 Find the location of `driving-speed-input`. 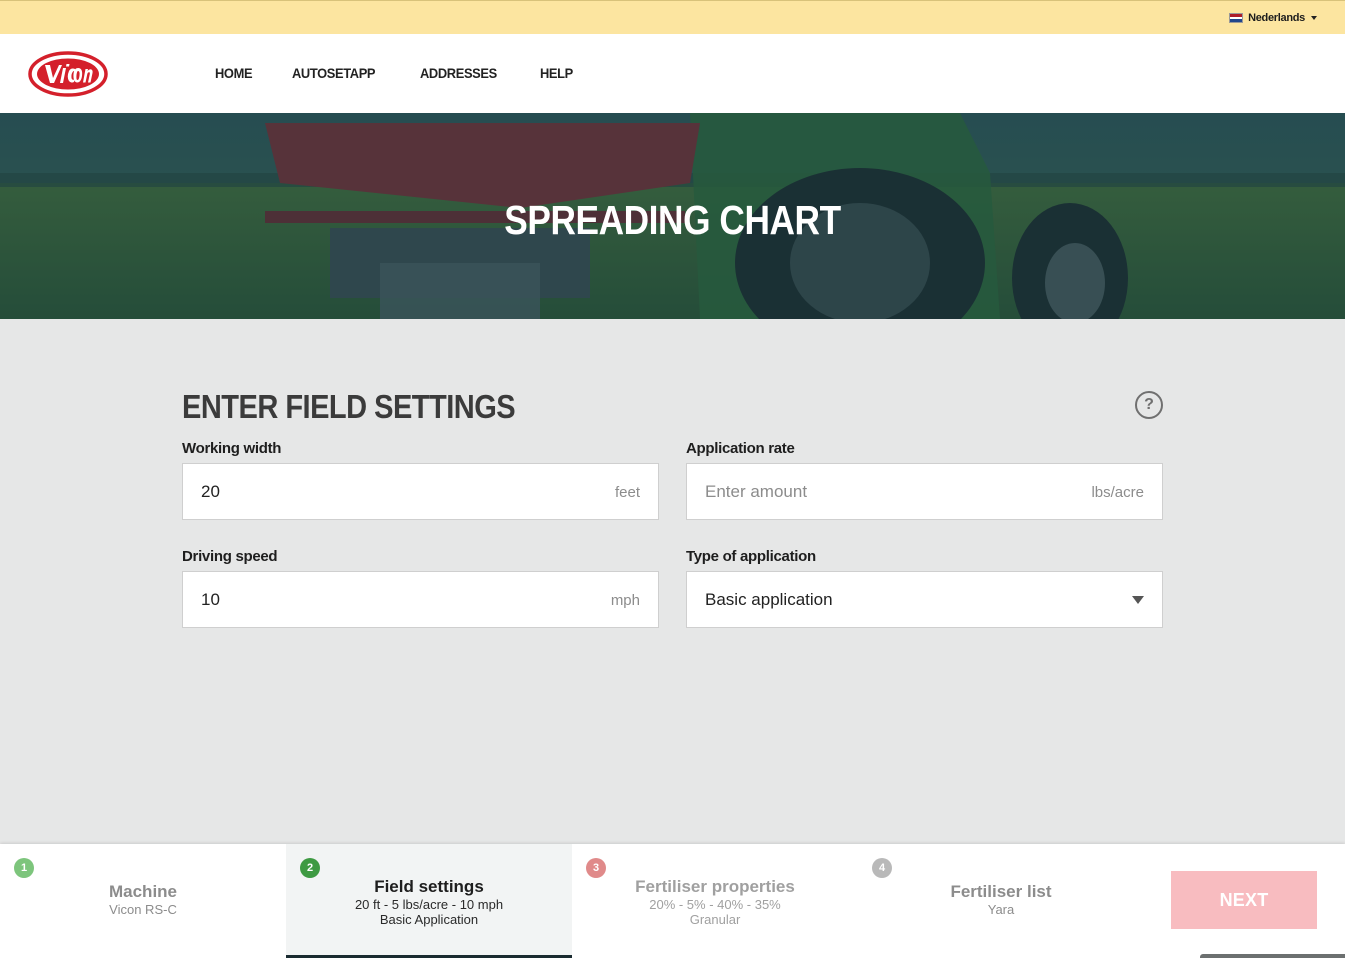

driving-speed-input is located at coordinates (420, 599).